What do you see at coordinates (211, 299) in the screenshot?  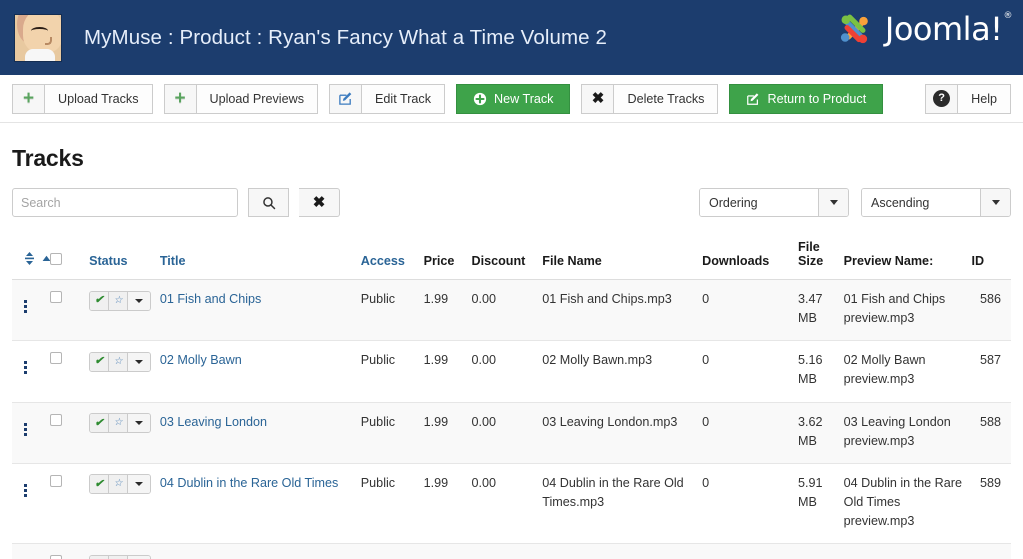 I see `track-title-link: 01 Fish and Chips` at bounding box center [211, 299].